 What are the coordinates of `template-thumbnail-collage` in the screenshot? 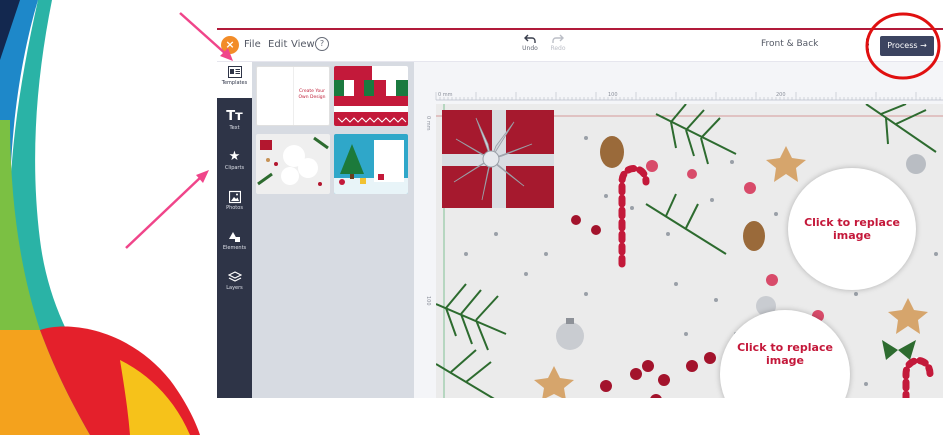 It's located at (293, 164).